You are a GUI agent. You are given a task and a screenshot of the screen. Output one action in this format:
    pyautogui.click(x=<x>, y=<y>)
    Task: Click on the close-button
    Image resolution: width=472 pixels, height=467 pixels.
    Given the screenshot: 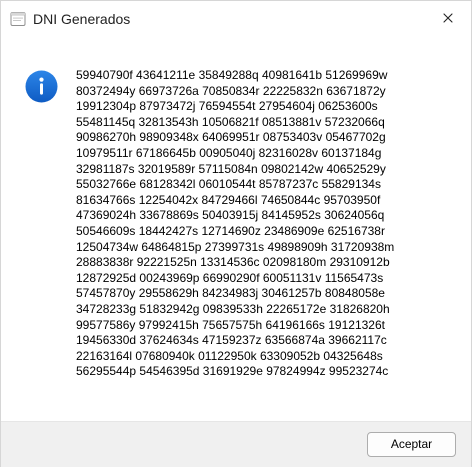 What is the action you would take?
    pyautogui.click(x=448, y=18)
    